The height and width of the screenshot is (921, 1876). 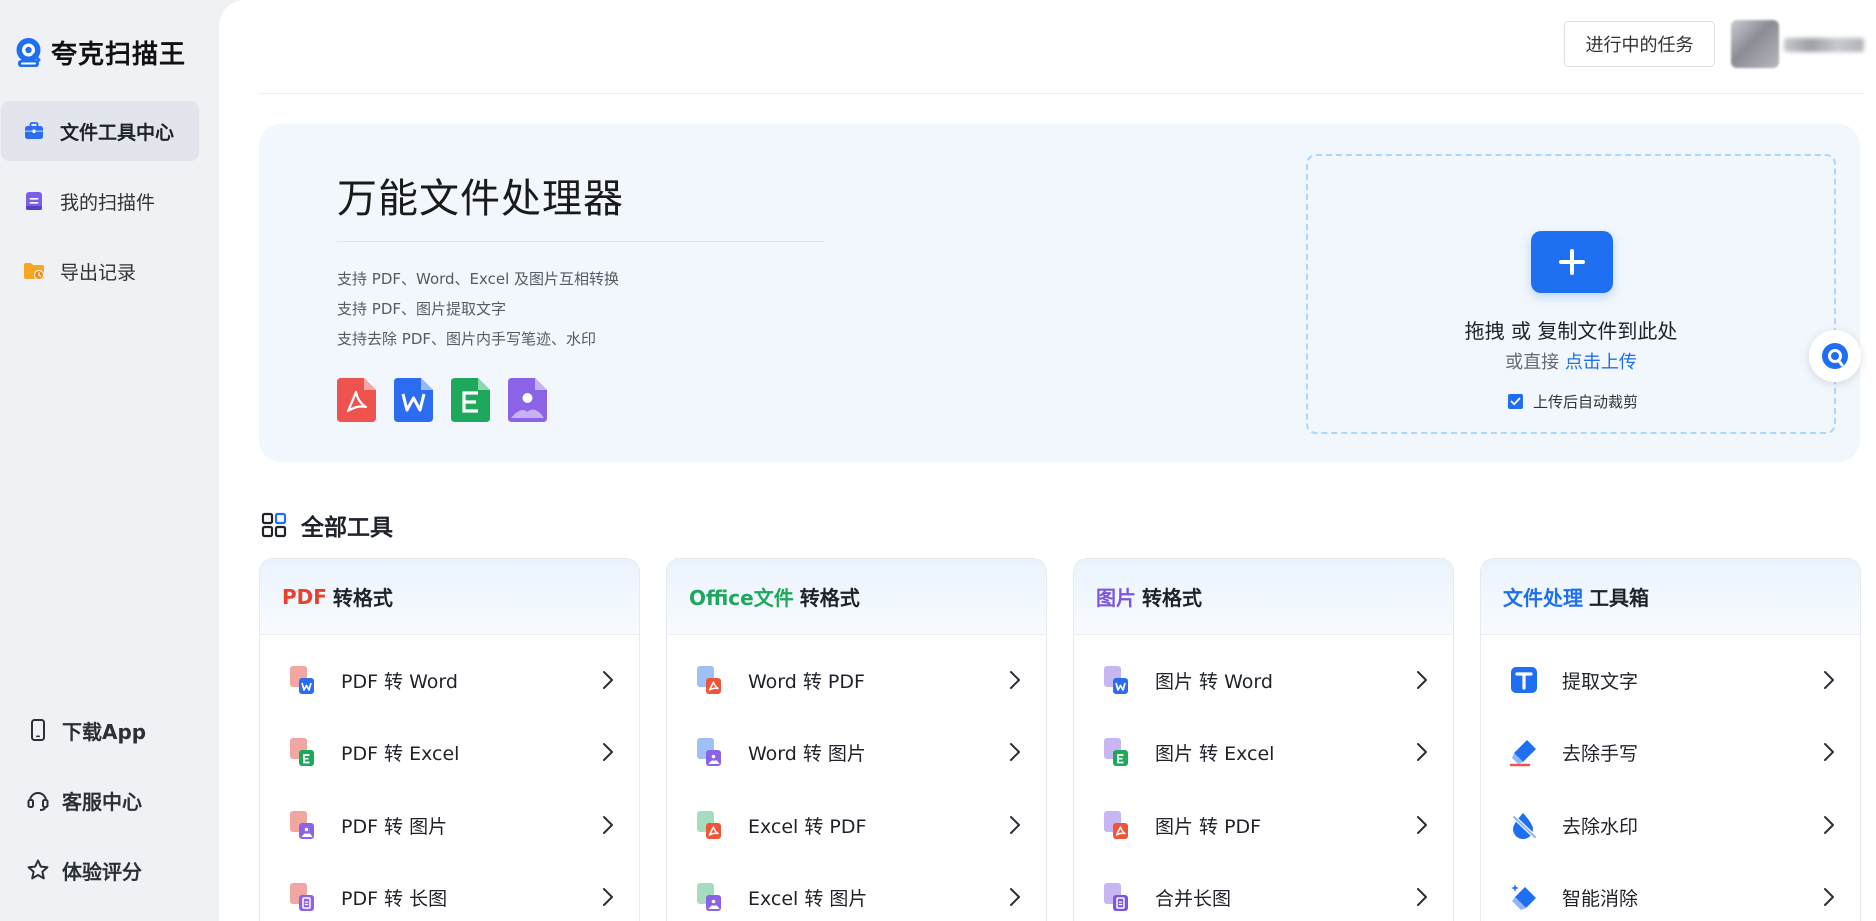 I want to click on tool-label: Excel 转 PDF, so click(x=807, y=826).